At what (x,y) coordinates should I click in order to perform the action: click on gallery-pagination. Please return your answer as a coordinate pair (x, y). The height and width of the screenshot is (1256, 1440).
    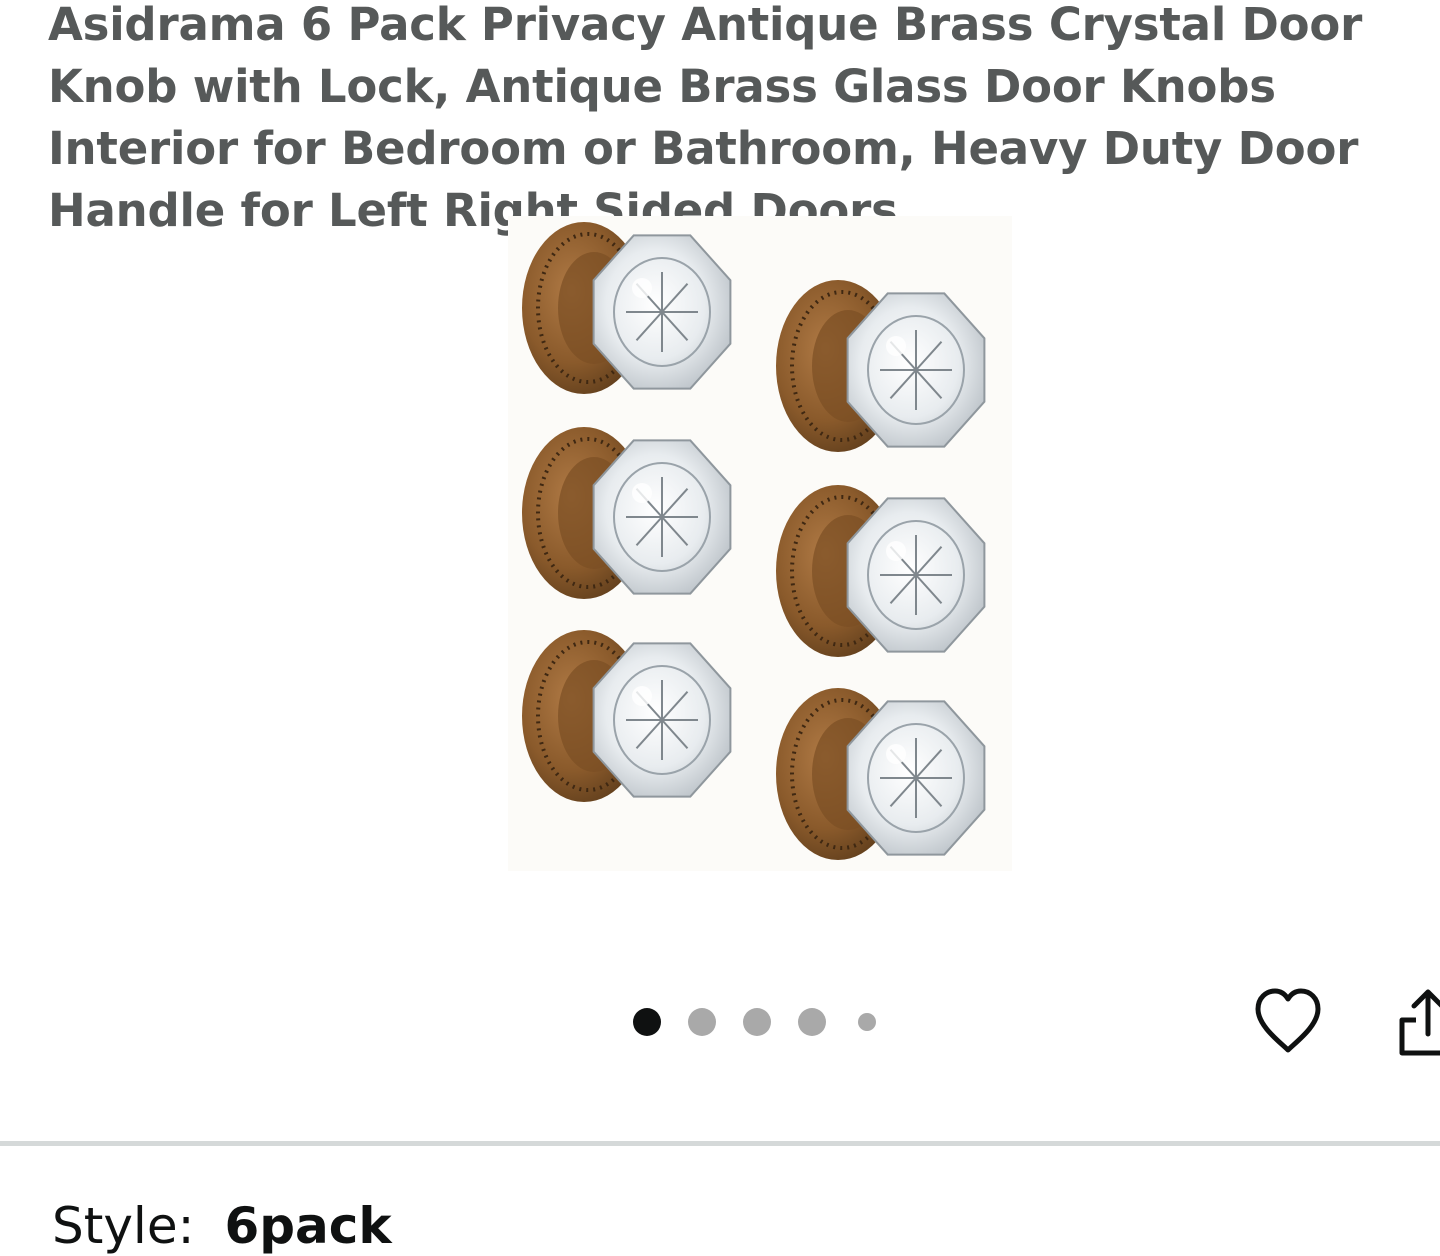
    Looking at the image, I should click on (768, 1022).